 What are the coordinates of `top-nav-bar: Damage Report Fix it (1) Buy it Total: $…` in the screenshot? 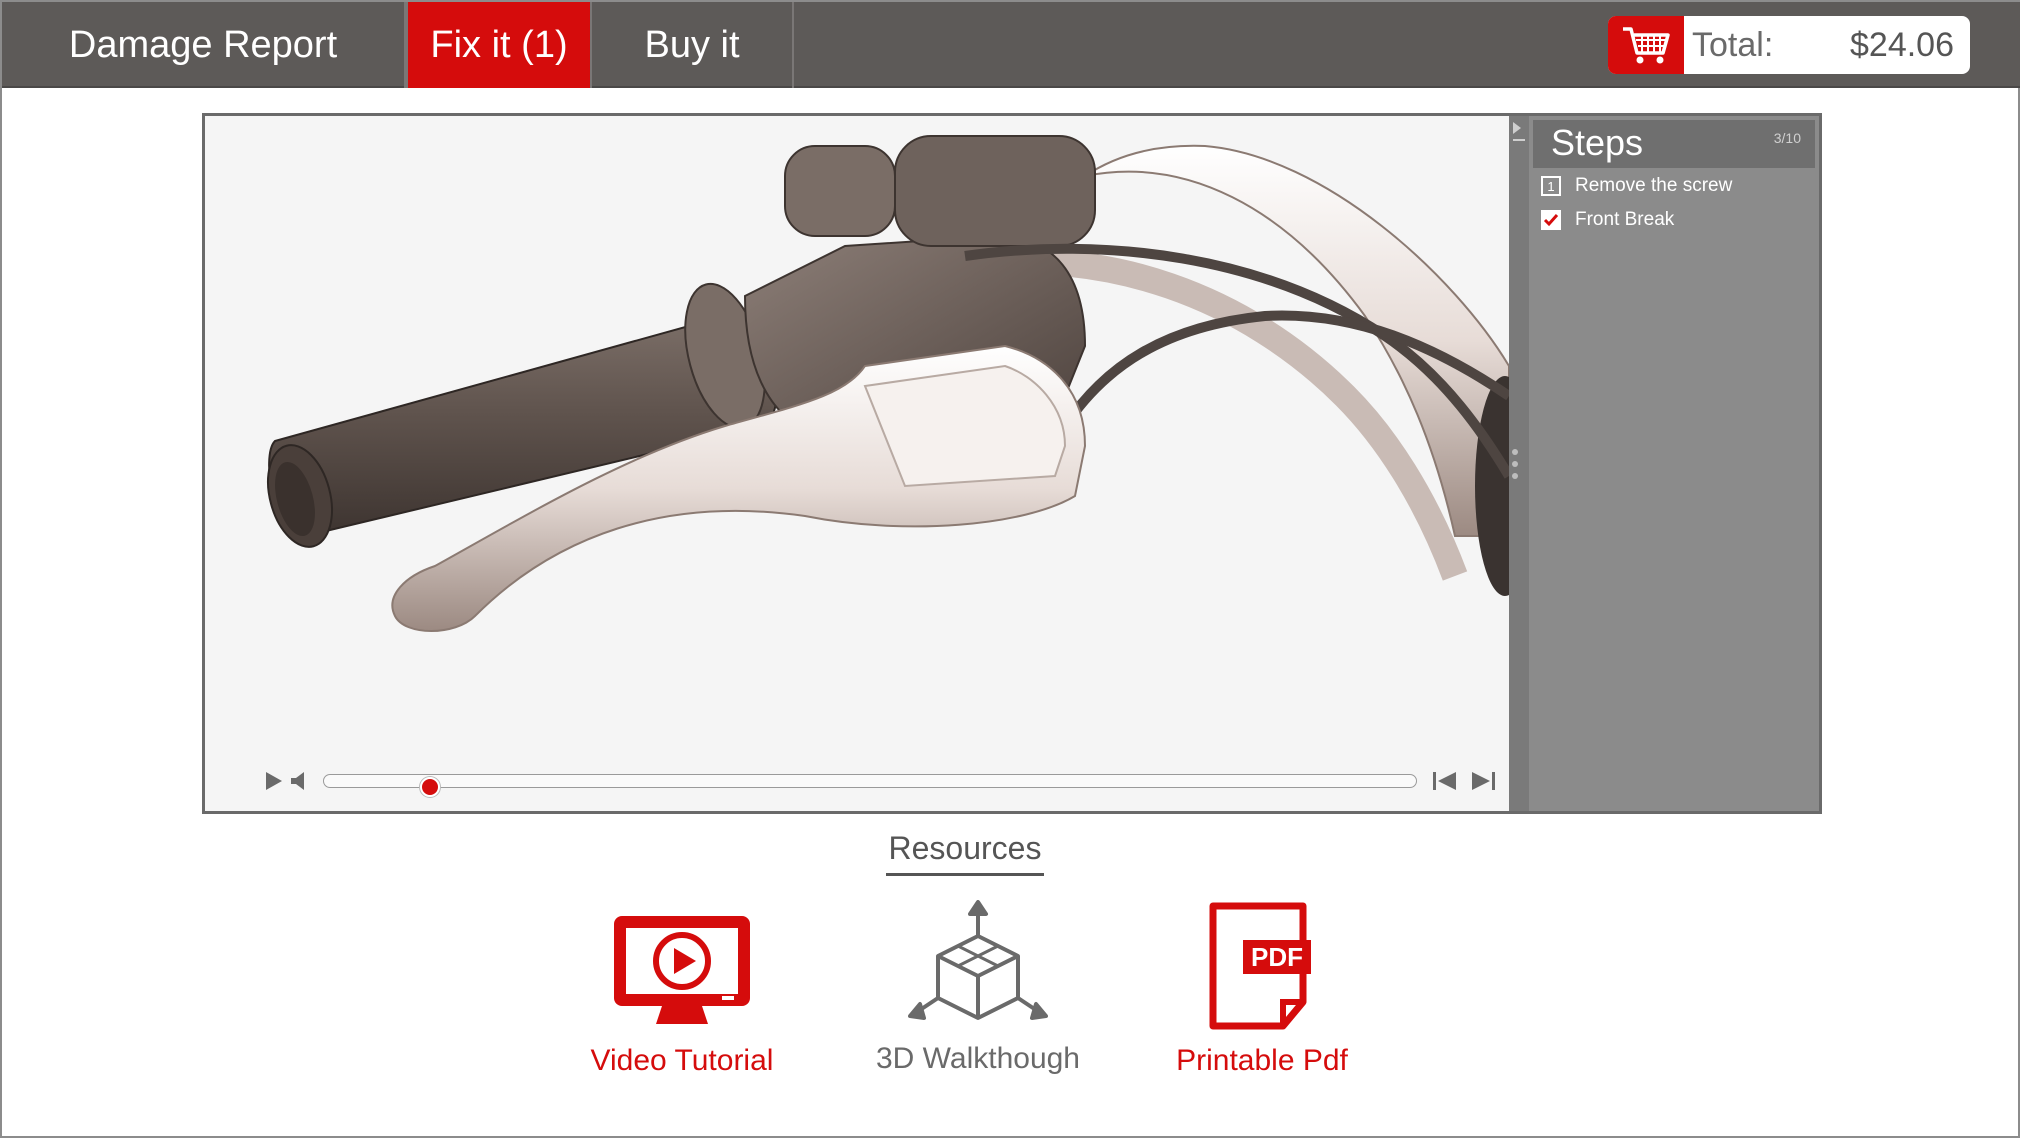 It's located at (1011, 45).